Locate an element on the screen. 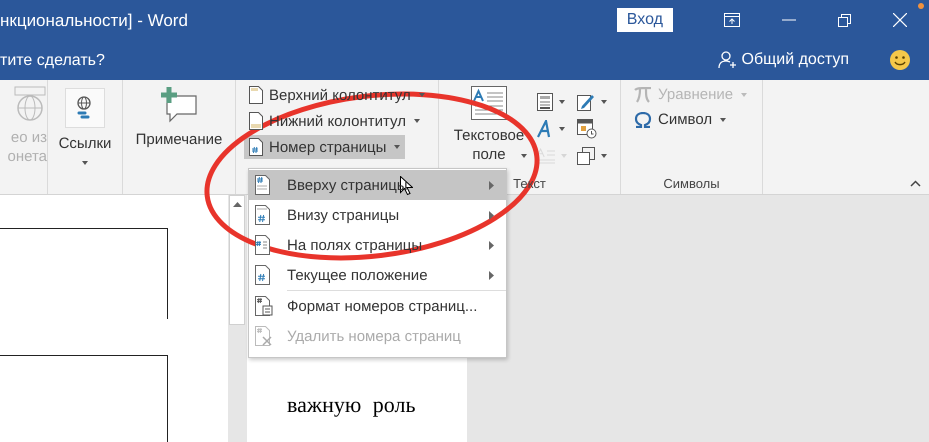 This screenshot has height=442, width=929. comment-button: Примечание is located at coordinates (179, 129).